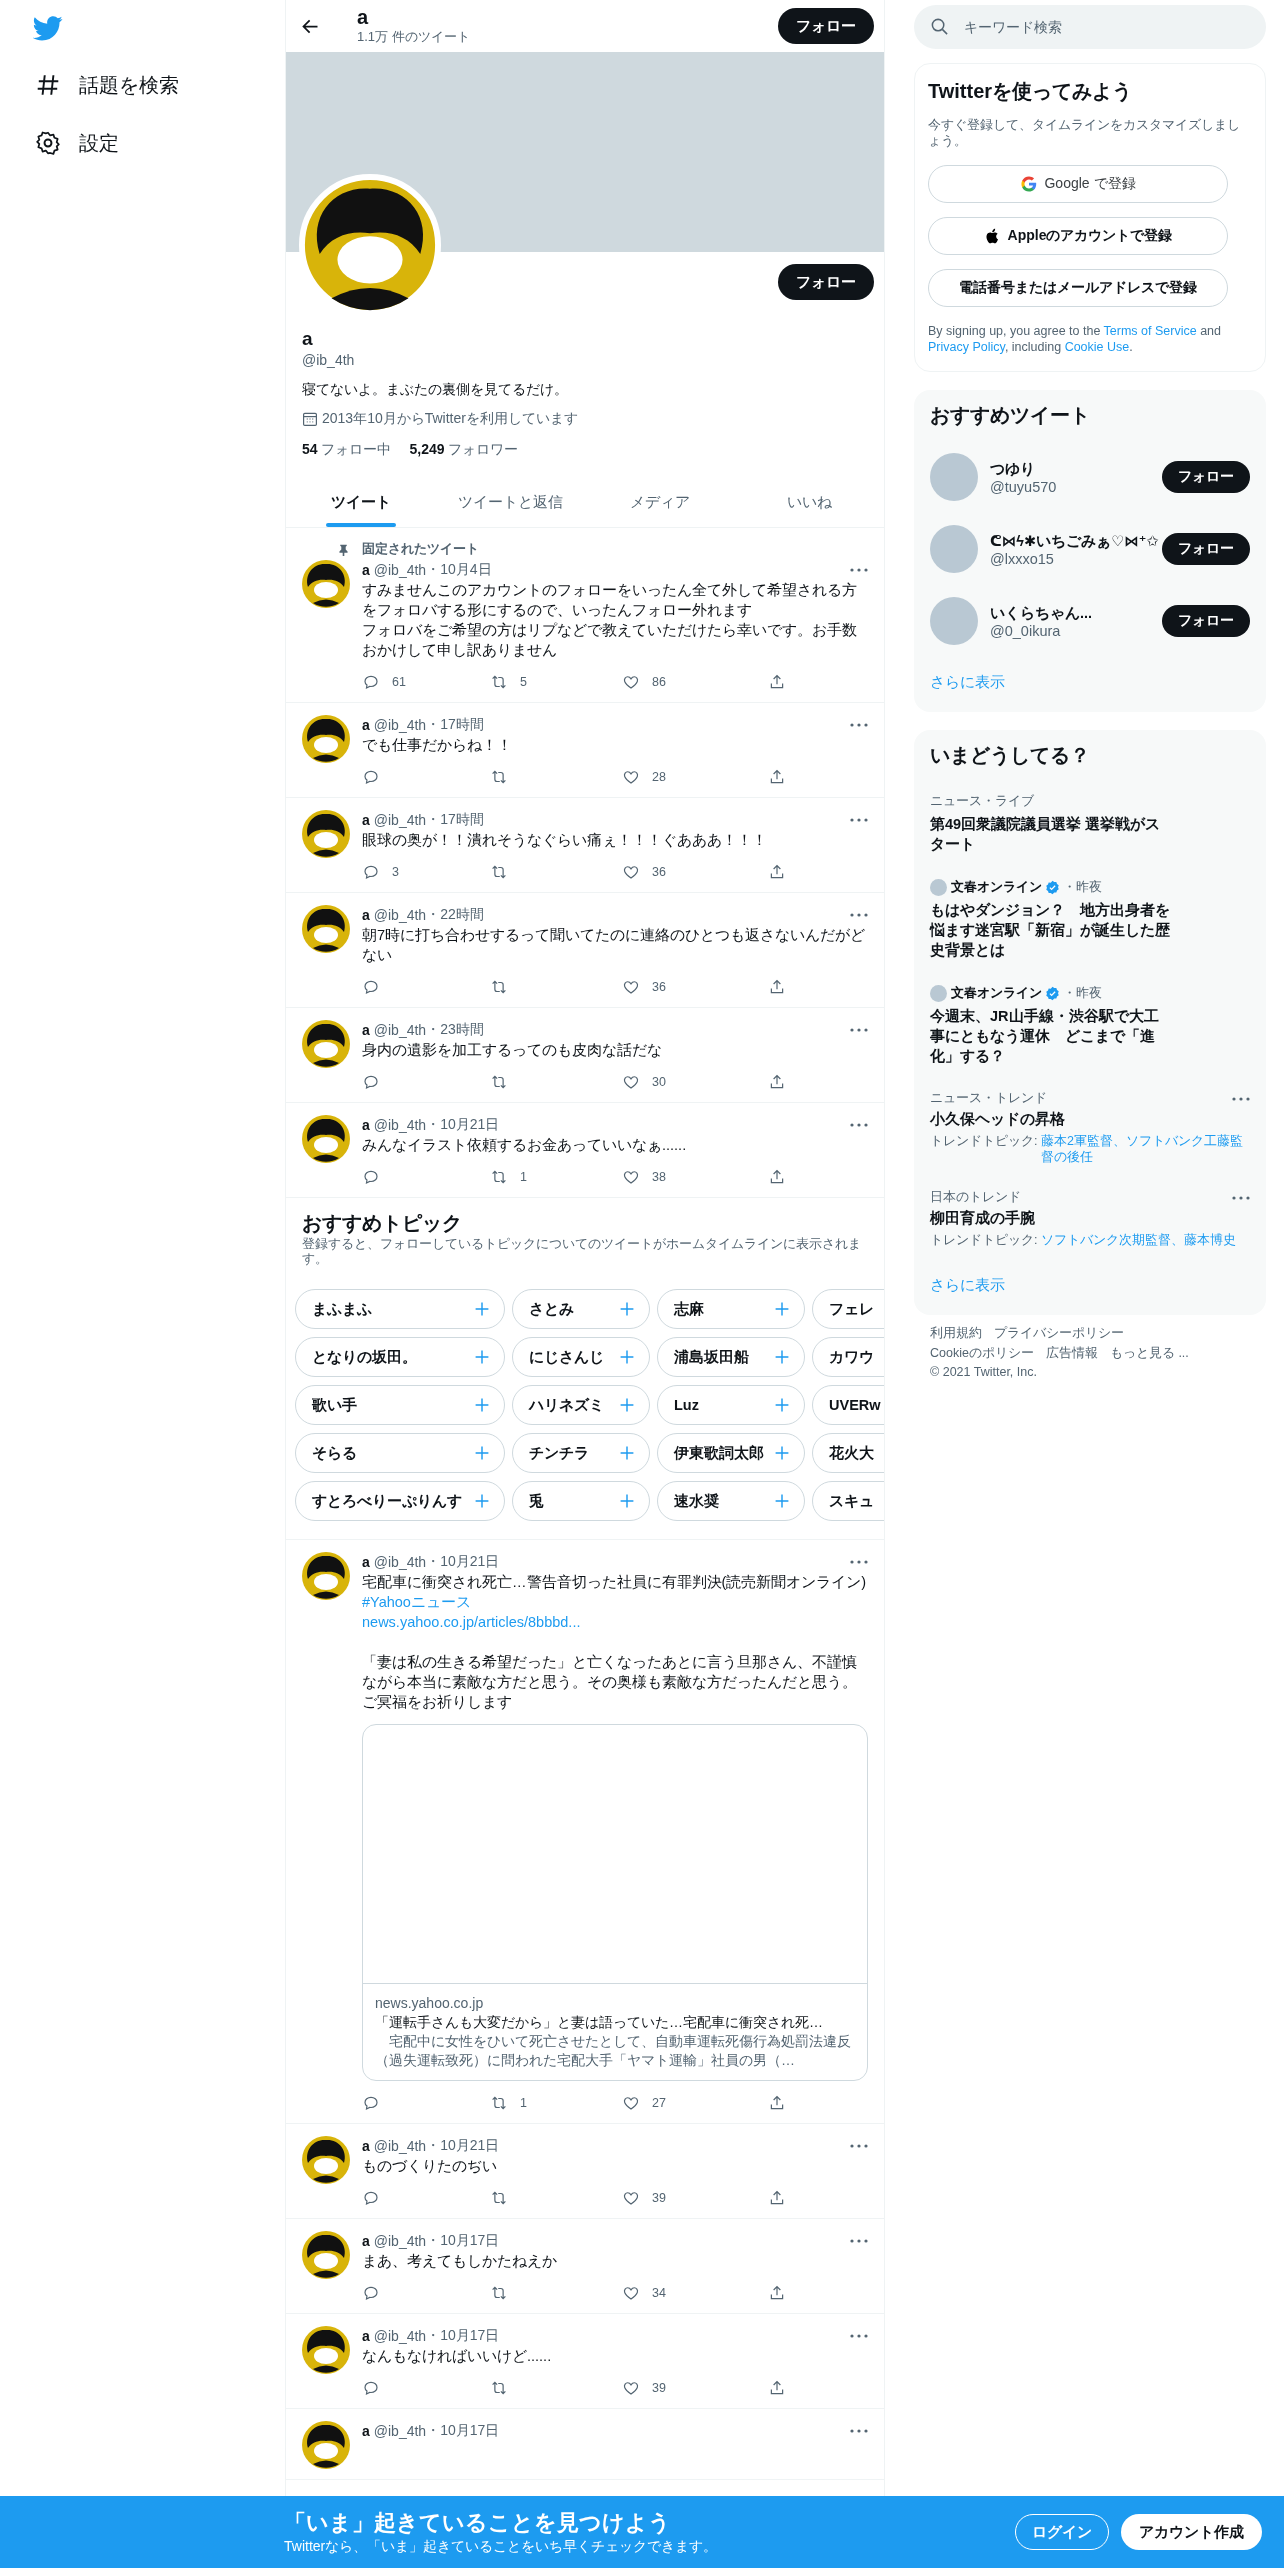 The image size is (1284, 2568). What do you see at coordinates (848, 1453) in the screenshot?
I see `topic-chip: 花火大` at bounding box center [848, 1453].